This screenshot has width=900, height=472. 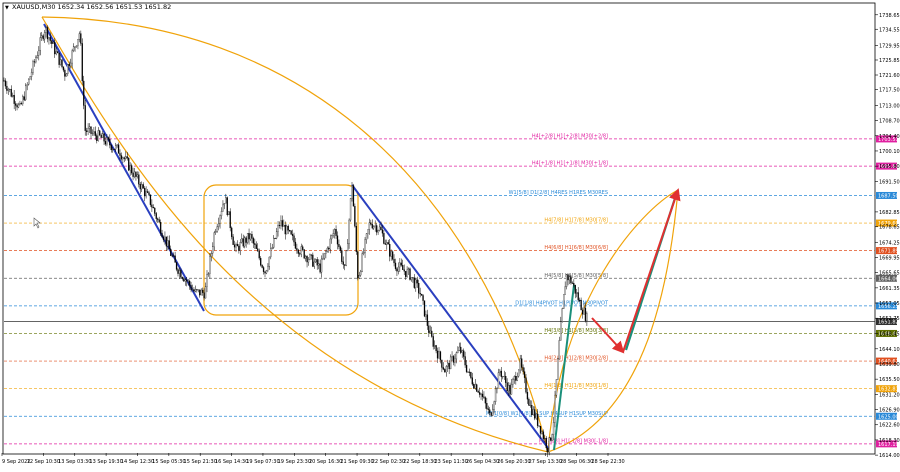 I want to click on y-tick-label: 1626.90, so click(x=889, y=411).